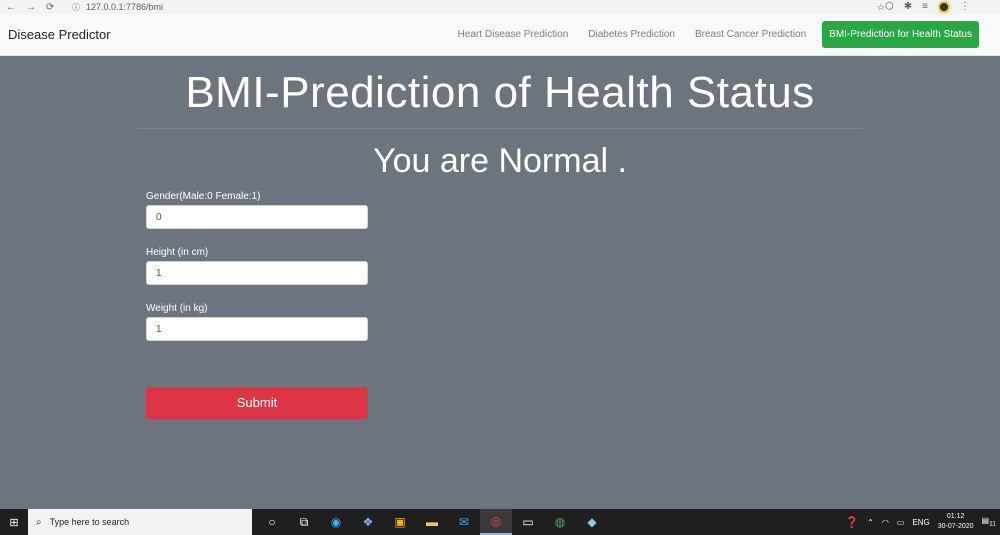 The width and height of the screenshot is (1000, 535). Describe the element at coordinates (203, 196) in the screenshot. I see `gender-label: Gender(Male:0 Female:1)` at that location.